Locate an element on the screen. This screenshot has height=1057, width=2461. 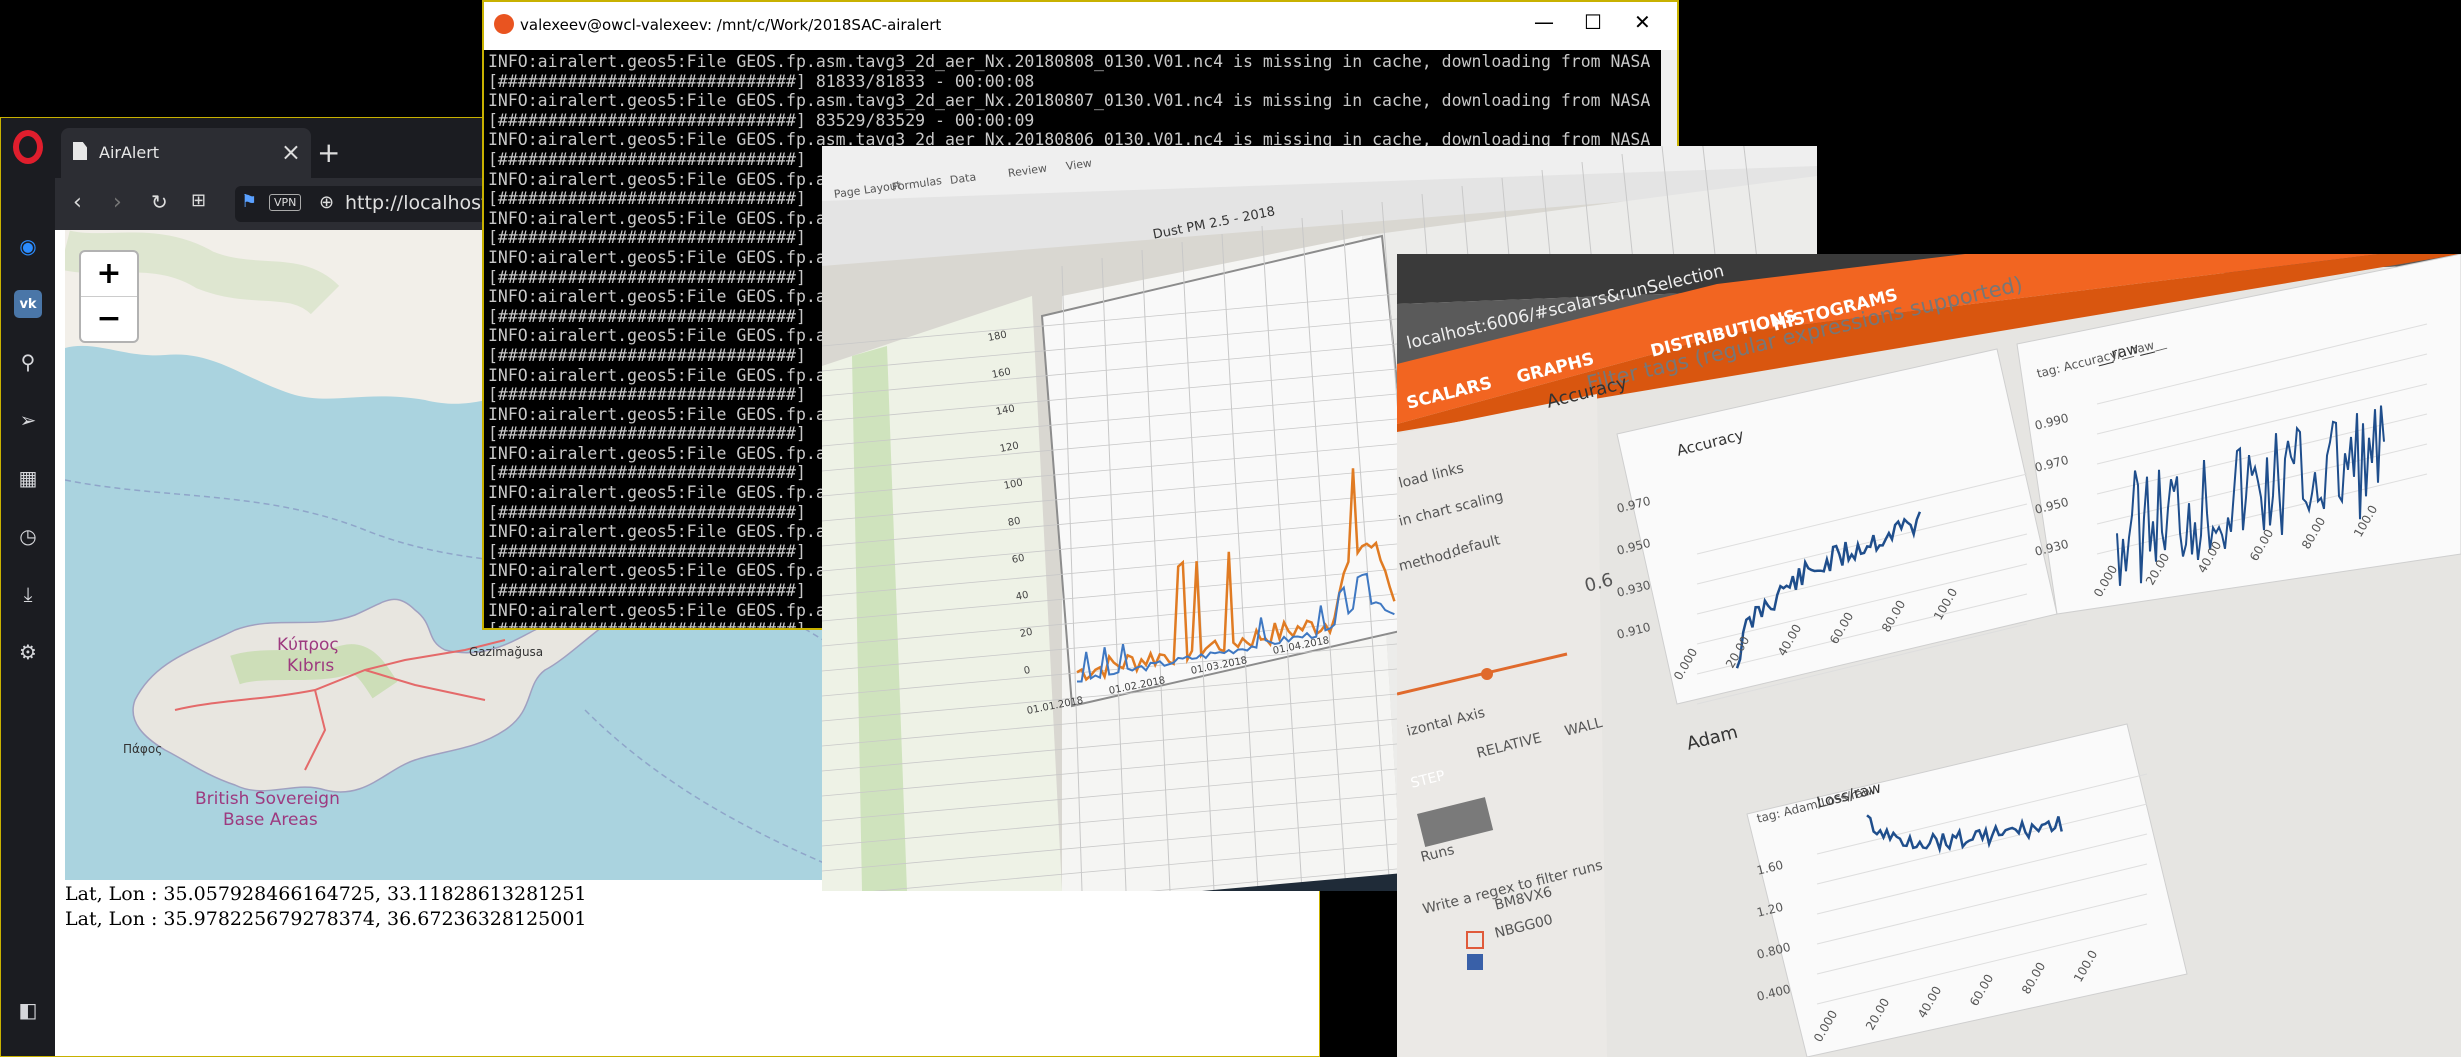
map-label-kypros: Κύπρος is located at coordinates (308, 645).